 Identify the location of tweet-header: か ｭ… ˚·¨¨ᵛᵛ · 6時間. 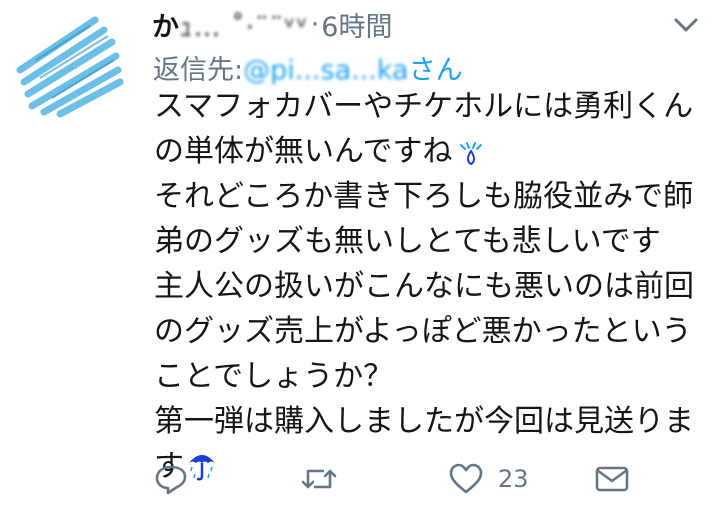
(272, 24).